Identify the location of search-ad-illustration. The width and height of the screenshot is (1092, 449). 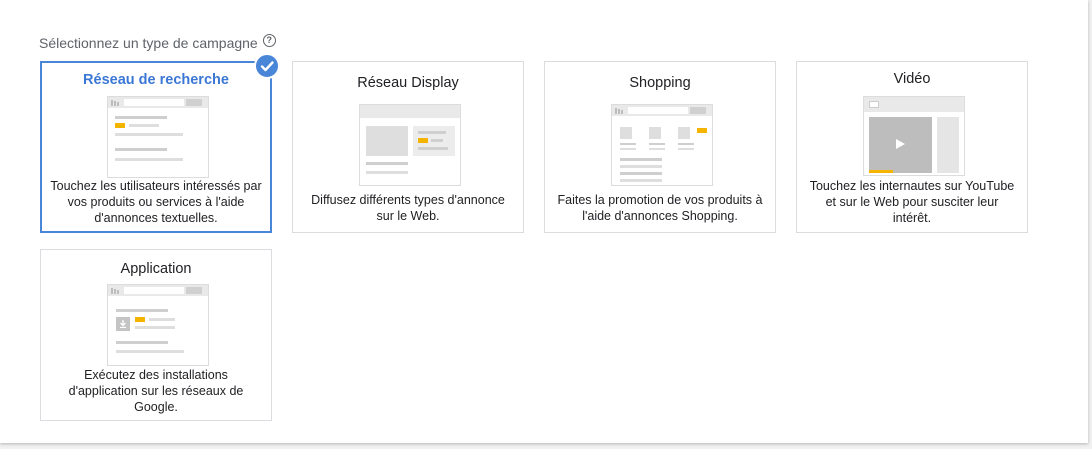
(158, 137).